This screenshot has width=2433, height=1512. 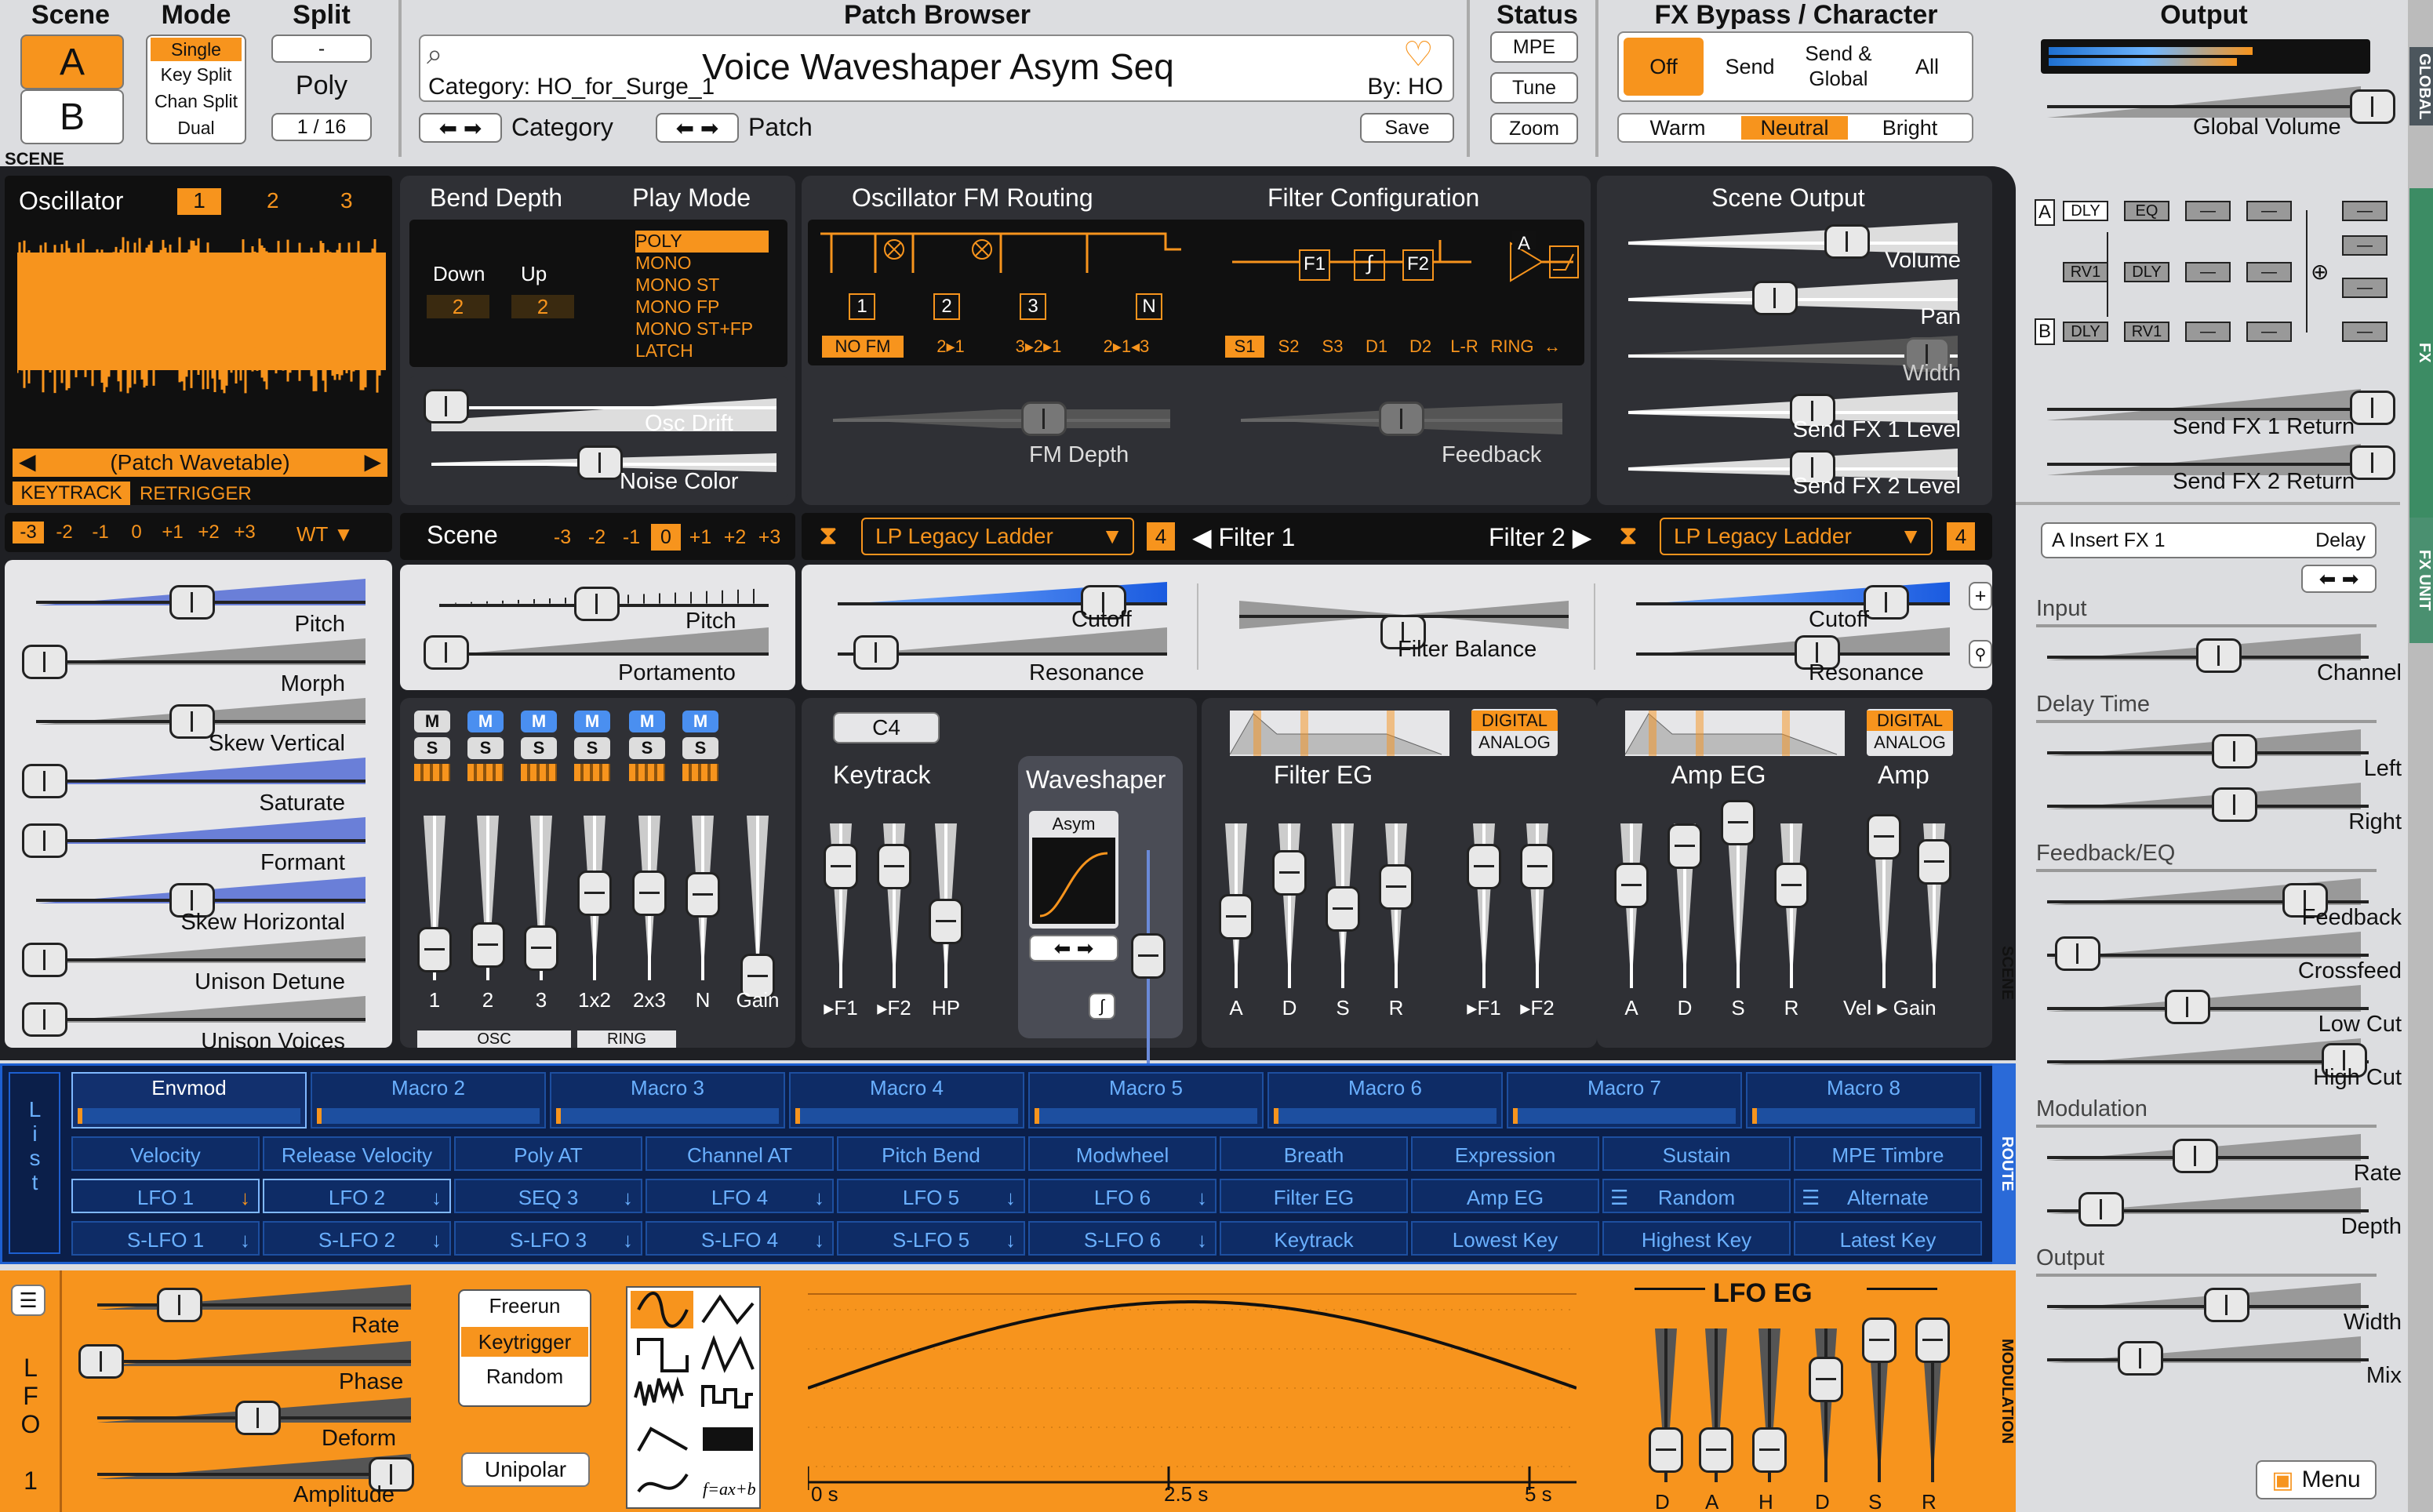 I want to click on osc-drift-slider, so click(x=447, y=406).